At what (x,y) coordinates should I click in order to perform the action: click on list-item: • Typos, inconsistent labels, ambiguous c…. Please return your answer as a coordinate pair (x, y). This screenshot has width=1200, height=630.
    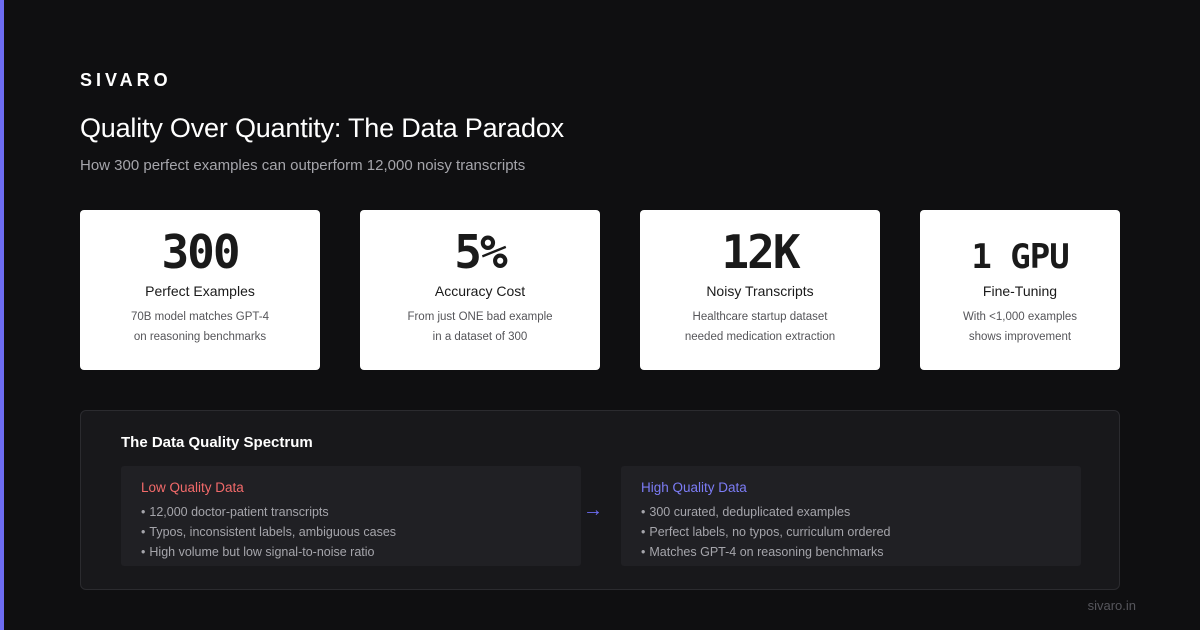
    Looking at the image, I should click on (268, 532).